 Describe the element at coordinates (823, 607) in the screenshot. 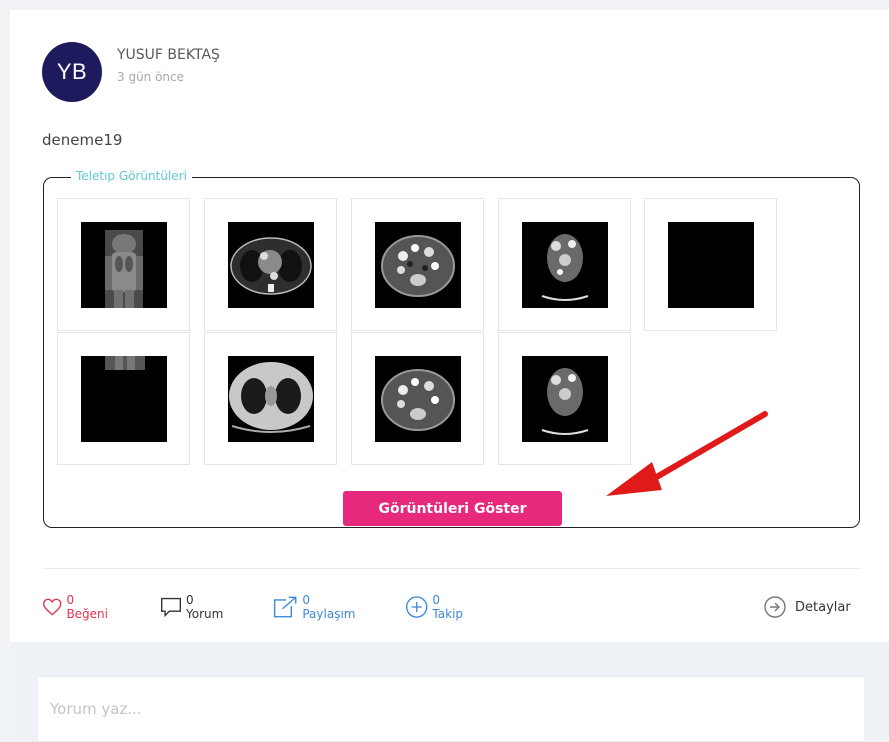

I see `details-label: Detaylar` at that location.